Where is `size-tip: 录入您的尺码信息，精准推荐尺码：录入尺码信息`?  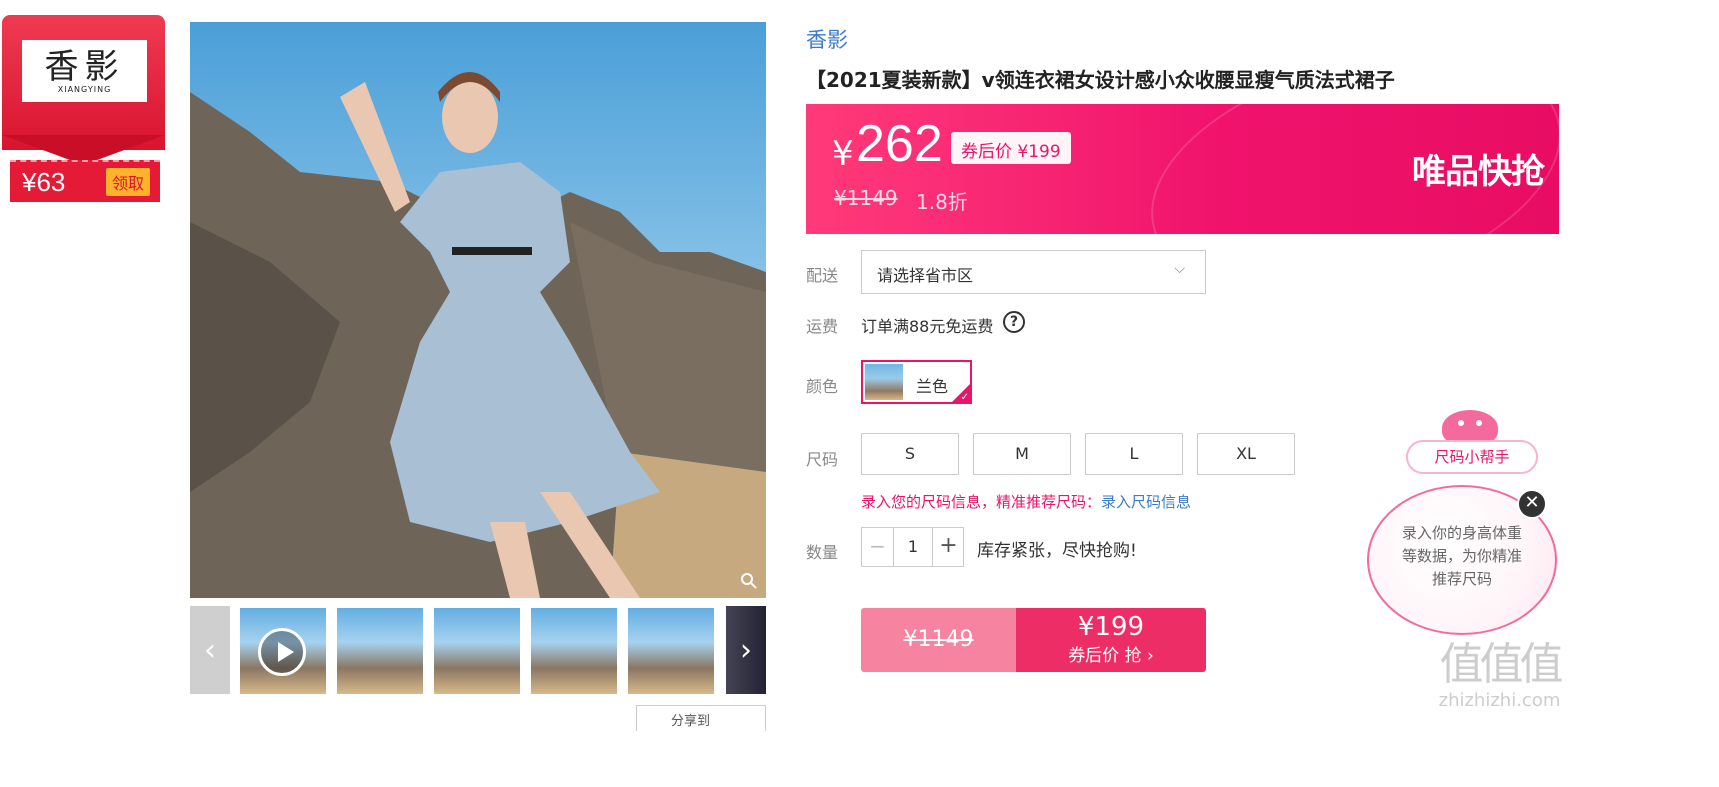 size-tip: 录入您的尺码信息，精准推荐尺码：录入尺码信息 is located at coordinates (1026, 501).